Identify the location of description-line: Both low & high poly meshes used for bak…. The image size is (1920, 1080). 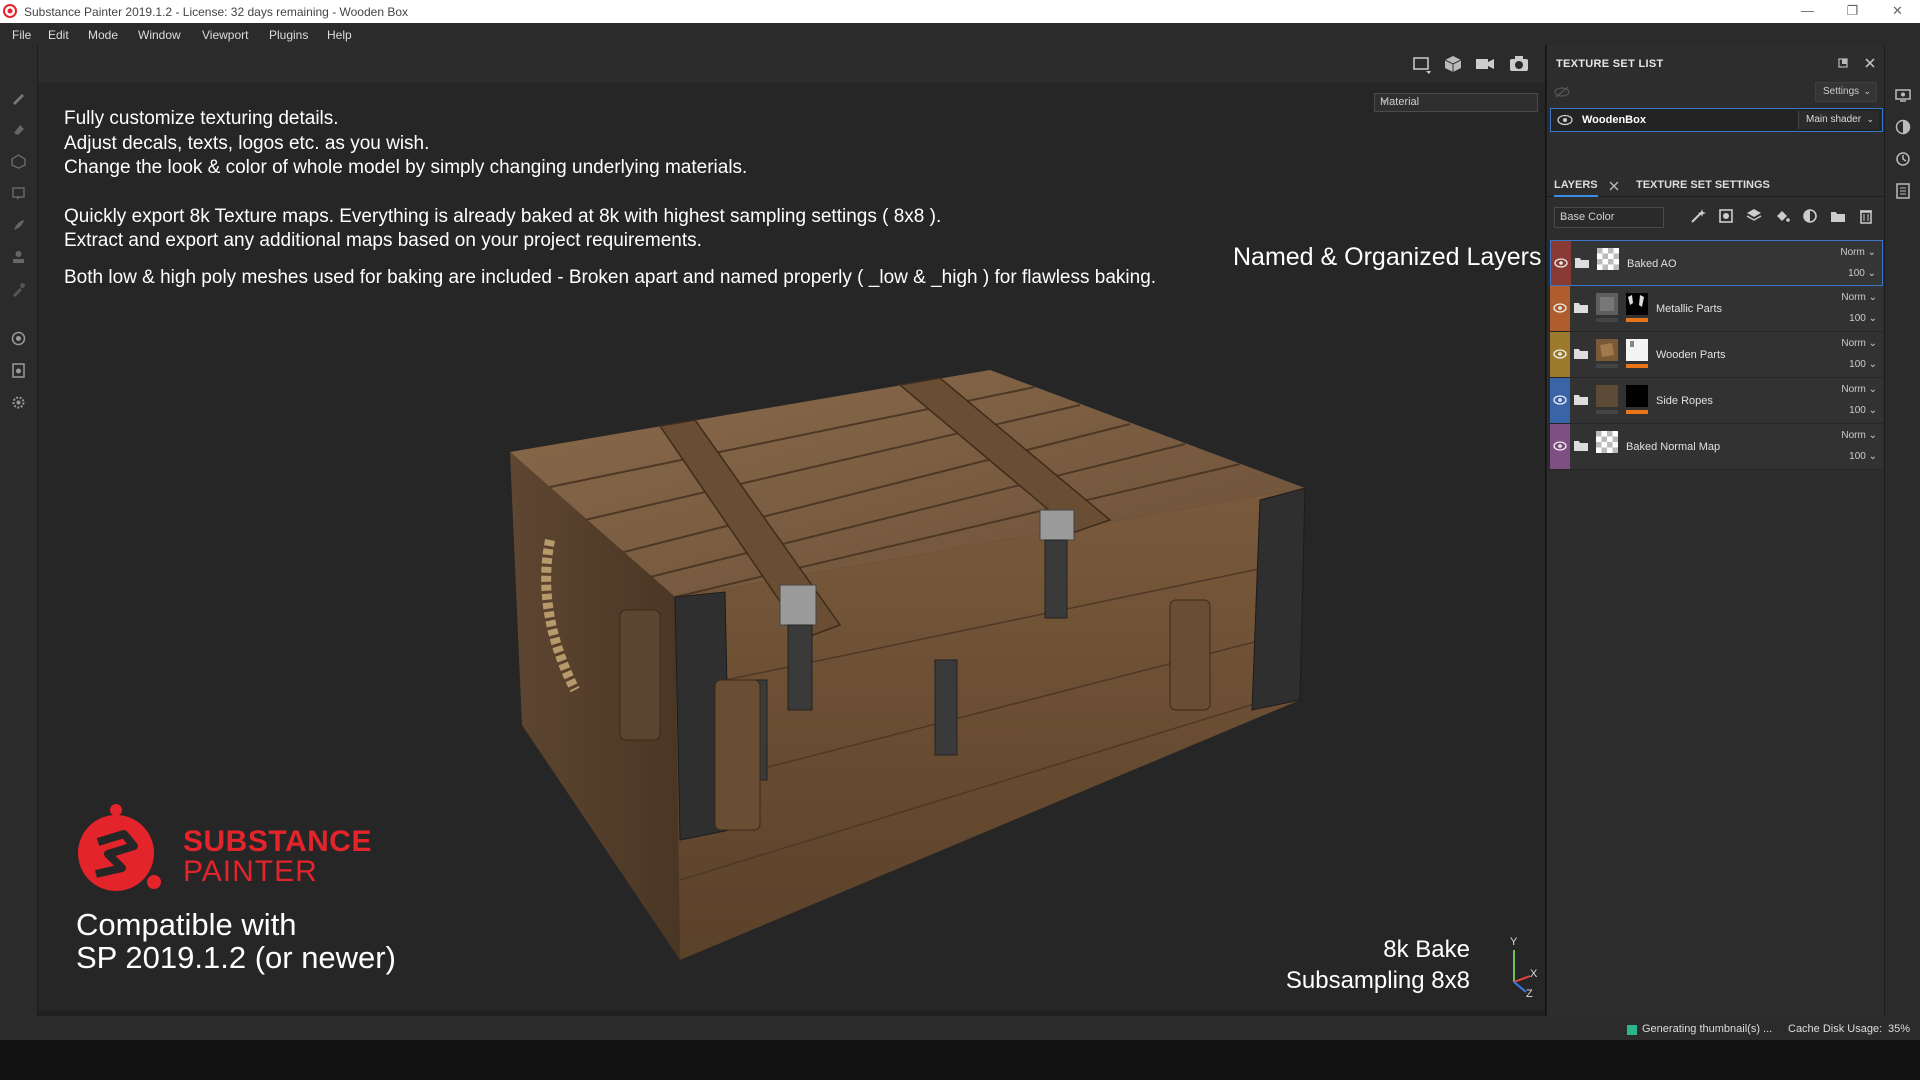
(610, 277).